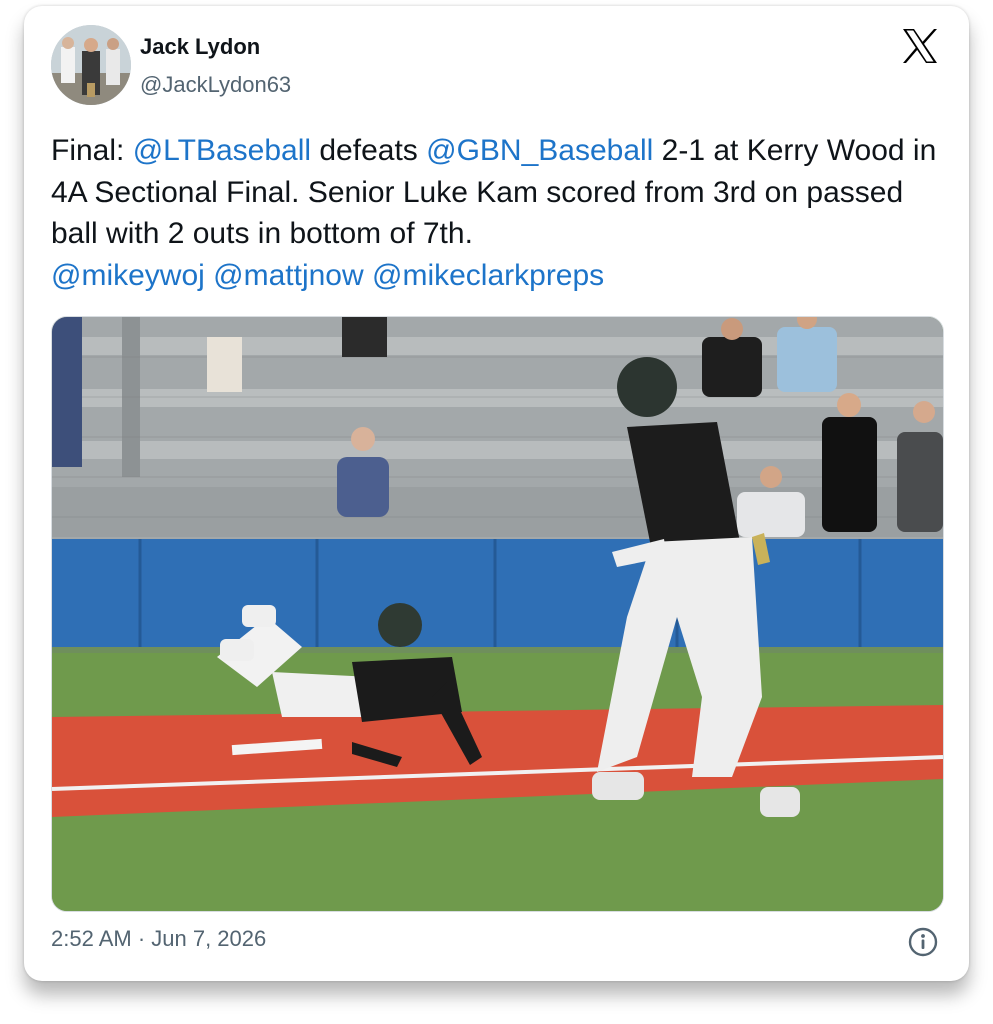  What do you see at coordinates (288, 275) in the screenshot?
I see `mention-link: @mattjnow` at bounding box center [288, 275].